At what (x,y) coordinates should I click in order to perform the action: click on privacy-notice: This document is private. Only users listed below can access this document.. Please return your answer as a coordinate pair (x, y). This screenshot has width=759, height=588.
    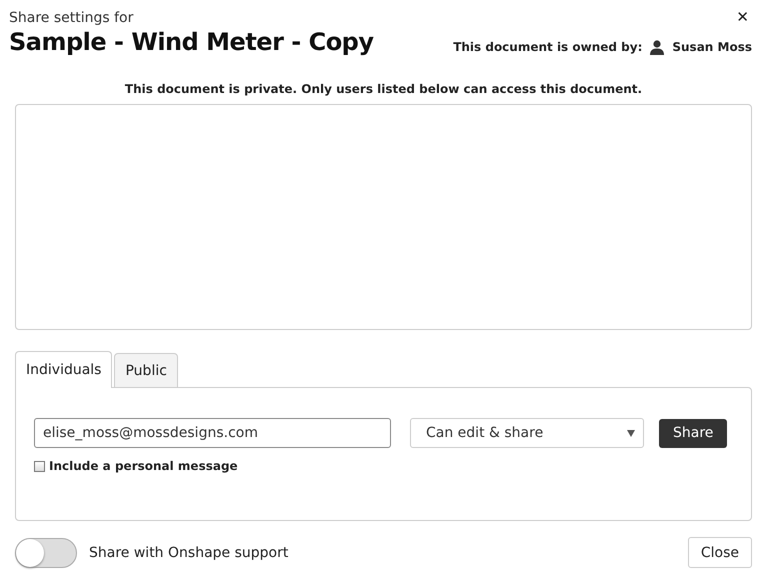
    Looking at the image, I should click on (384, 89).